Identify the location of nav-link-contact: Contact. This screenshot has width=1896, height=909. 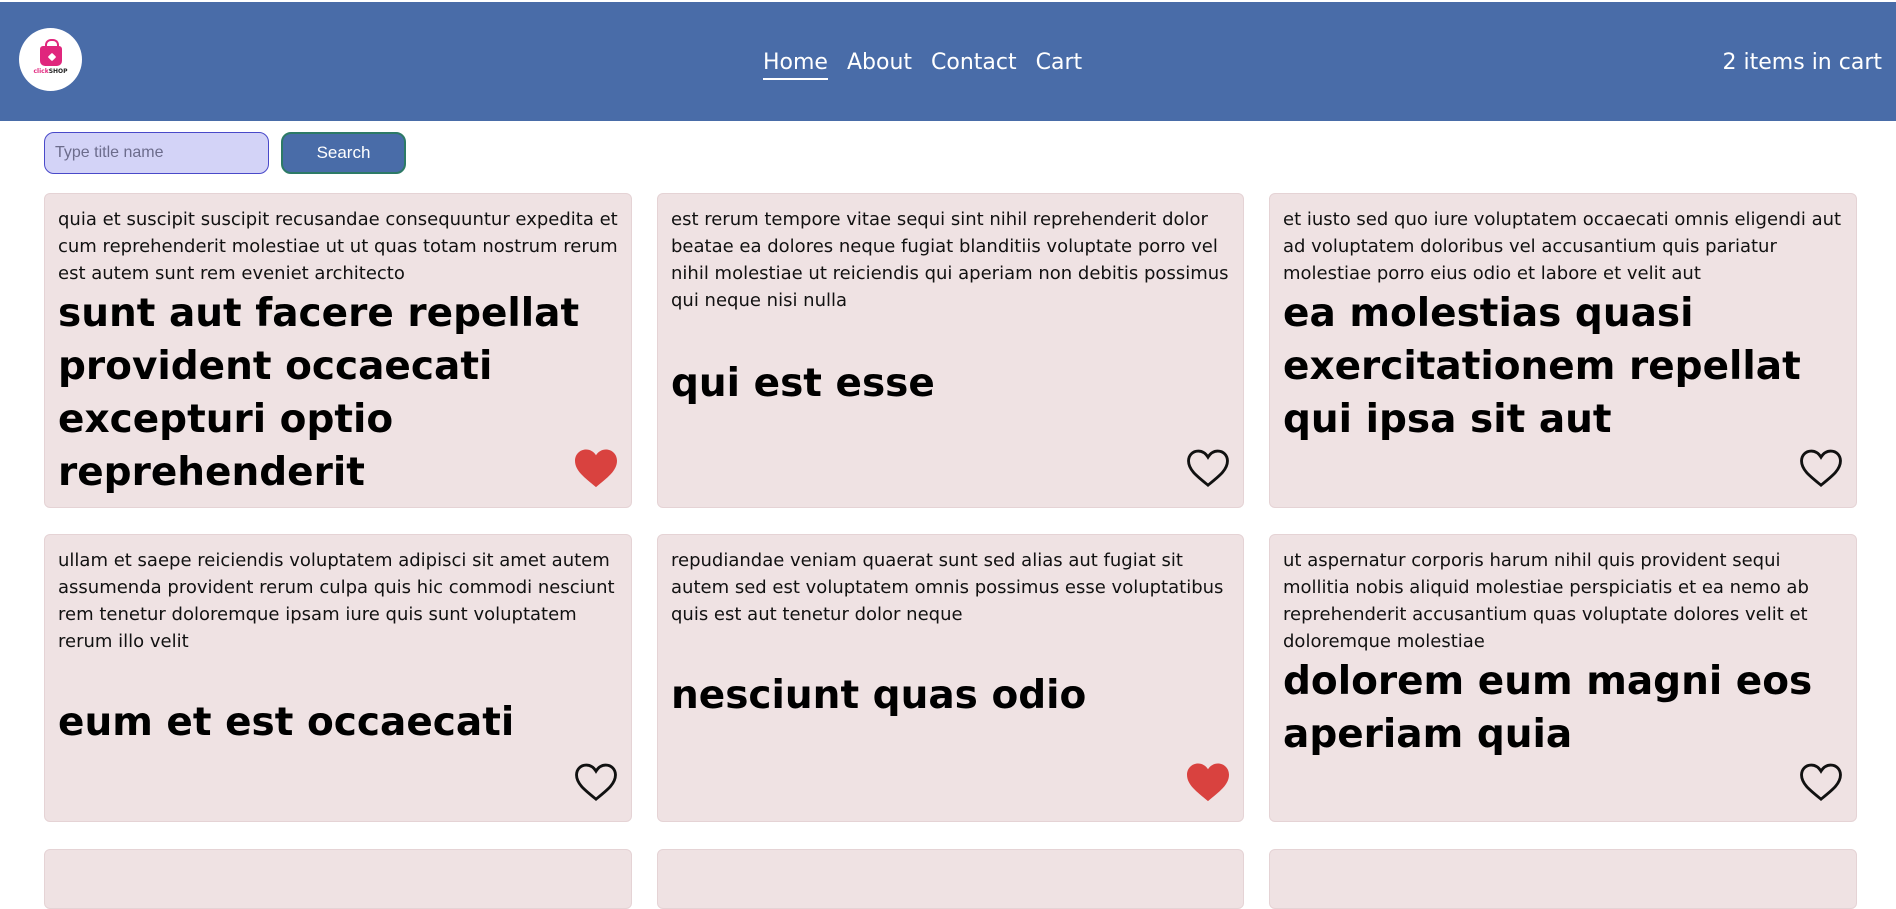
(974, 64).